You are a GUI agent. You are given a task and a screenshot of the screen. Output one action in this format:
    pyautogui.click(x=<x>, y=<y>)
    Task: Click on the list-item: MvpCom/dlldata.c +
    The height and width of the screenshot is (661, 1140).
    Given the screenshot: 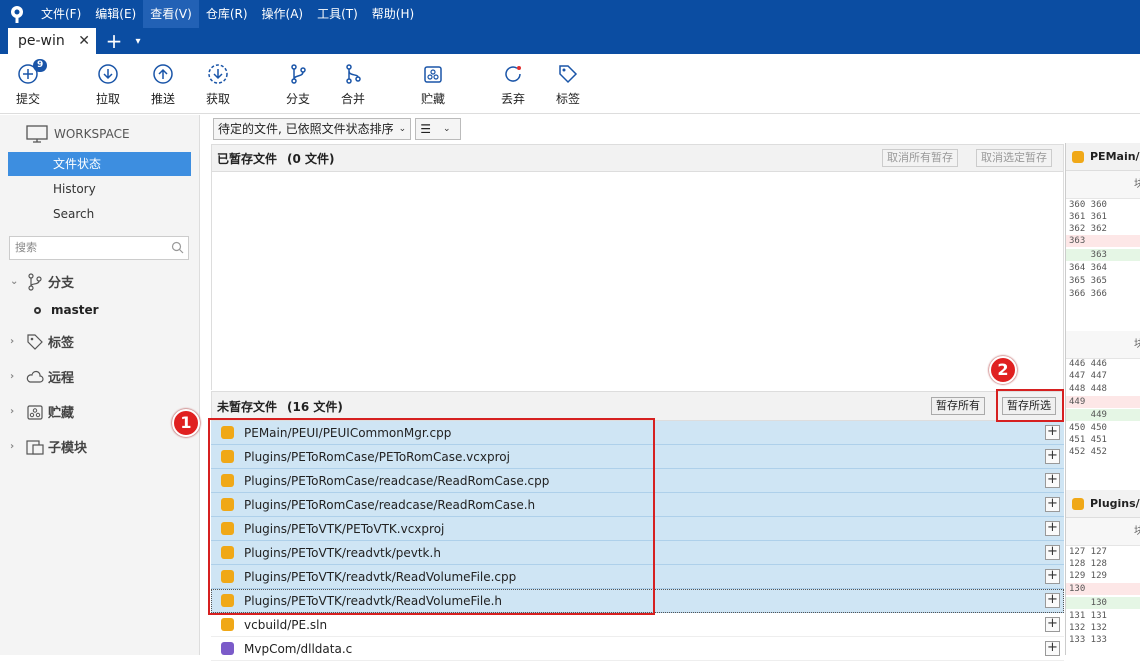 What is the action you would take?
    pyautogui.click(x=637, y=649)
    